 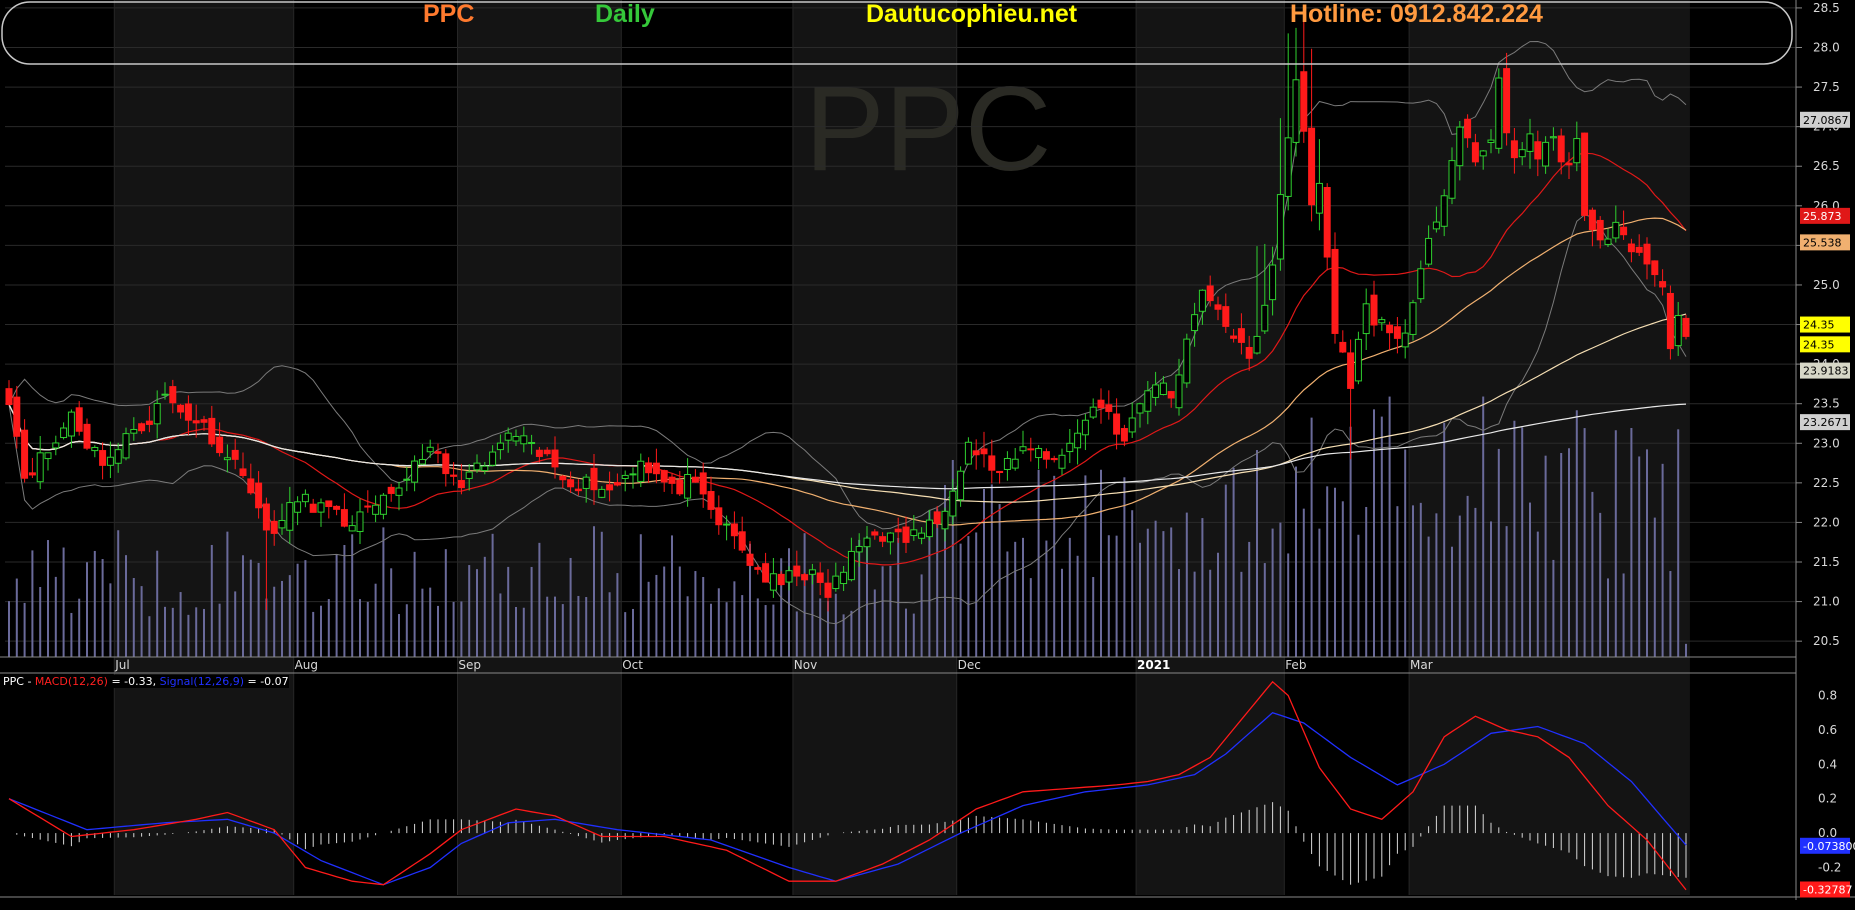 I want to click on badge-close: 24.35, so click(x=1825, y=324).